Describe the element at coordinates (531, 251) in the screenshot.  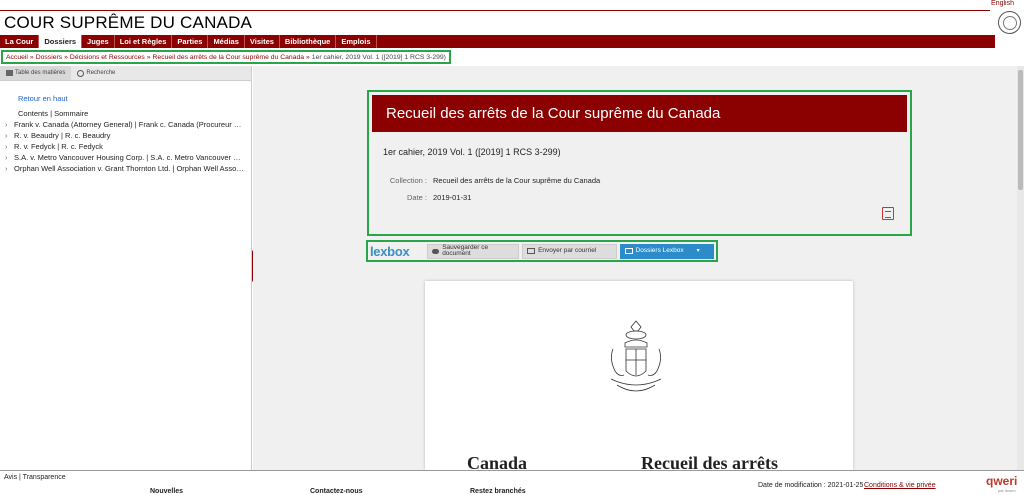
I see `mail-icon` at that location.